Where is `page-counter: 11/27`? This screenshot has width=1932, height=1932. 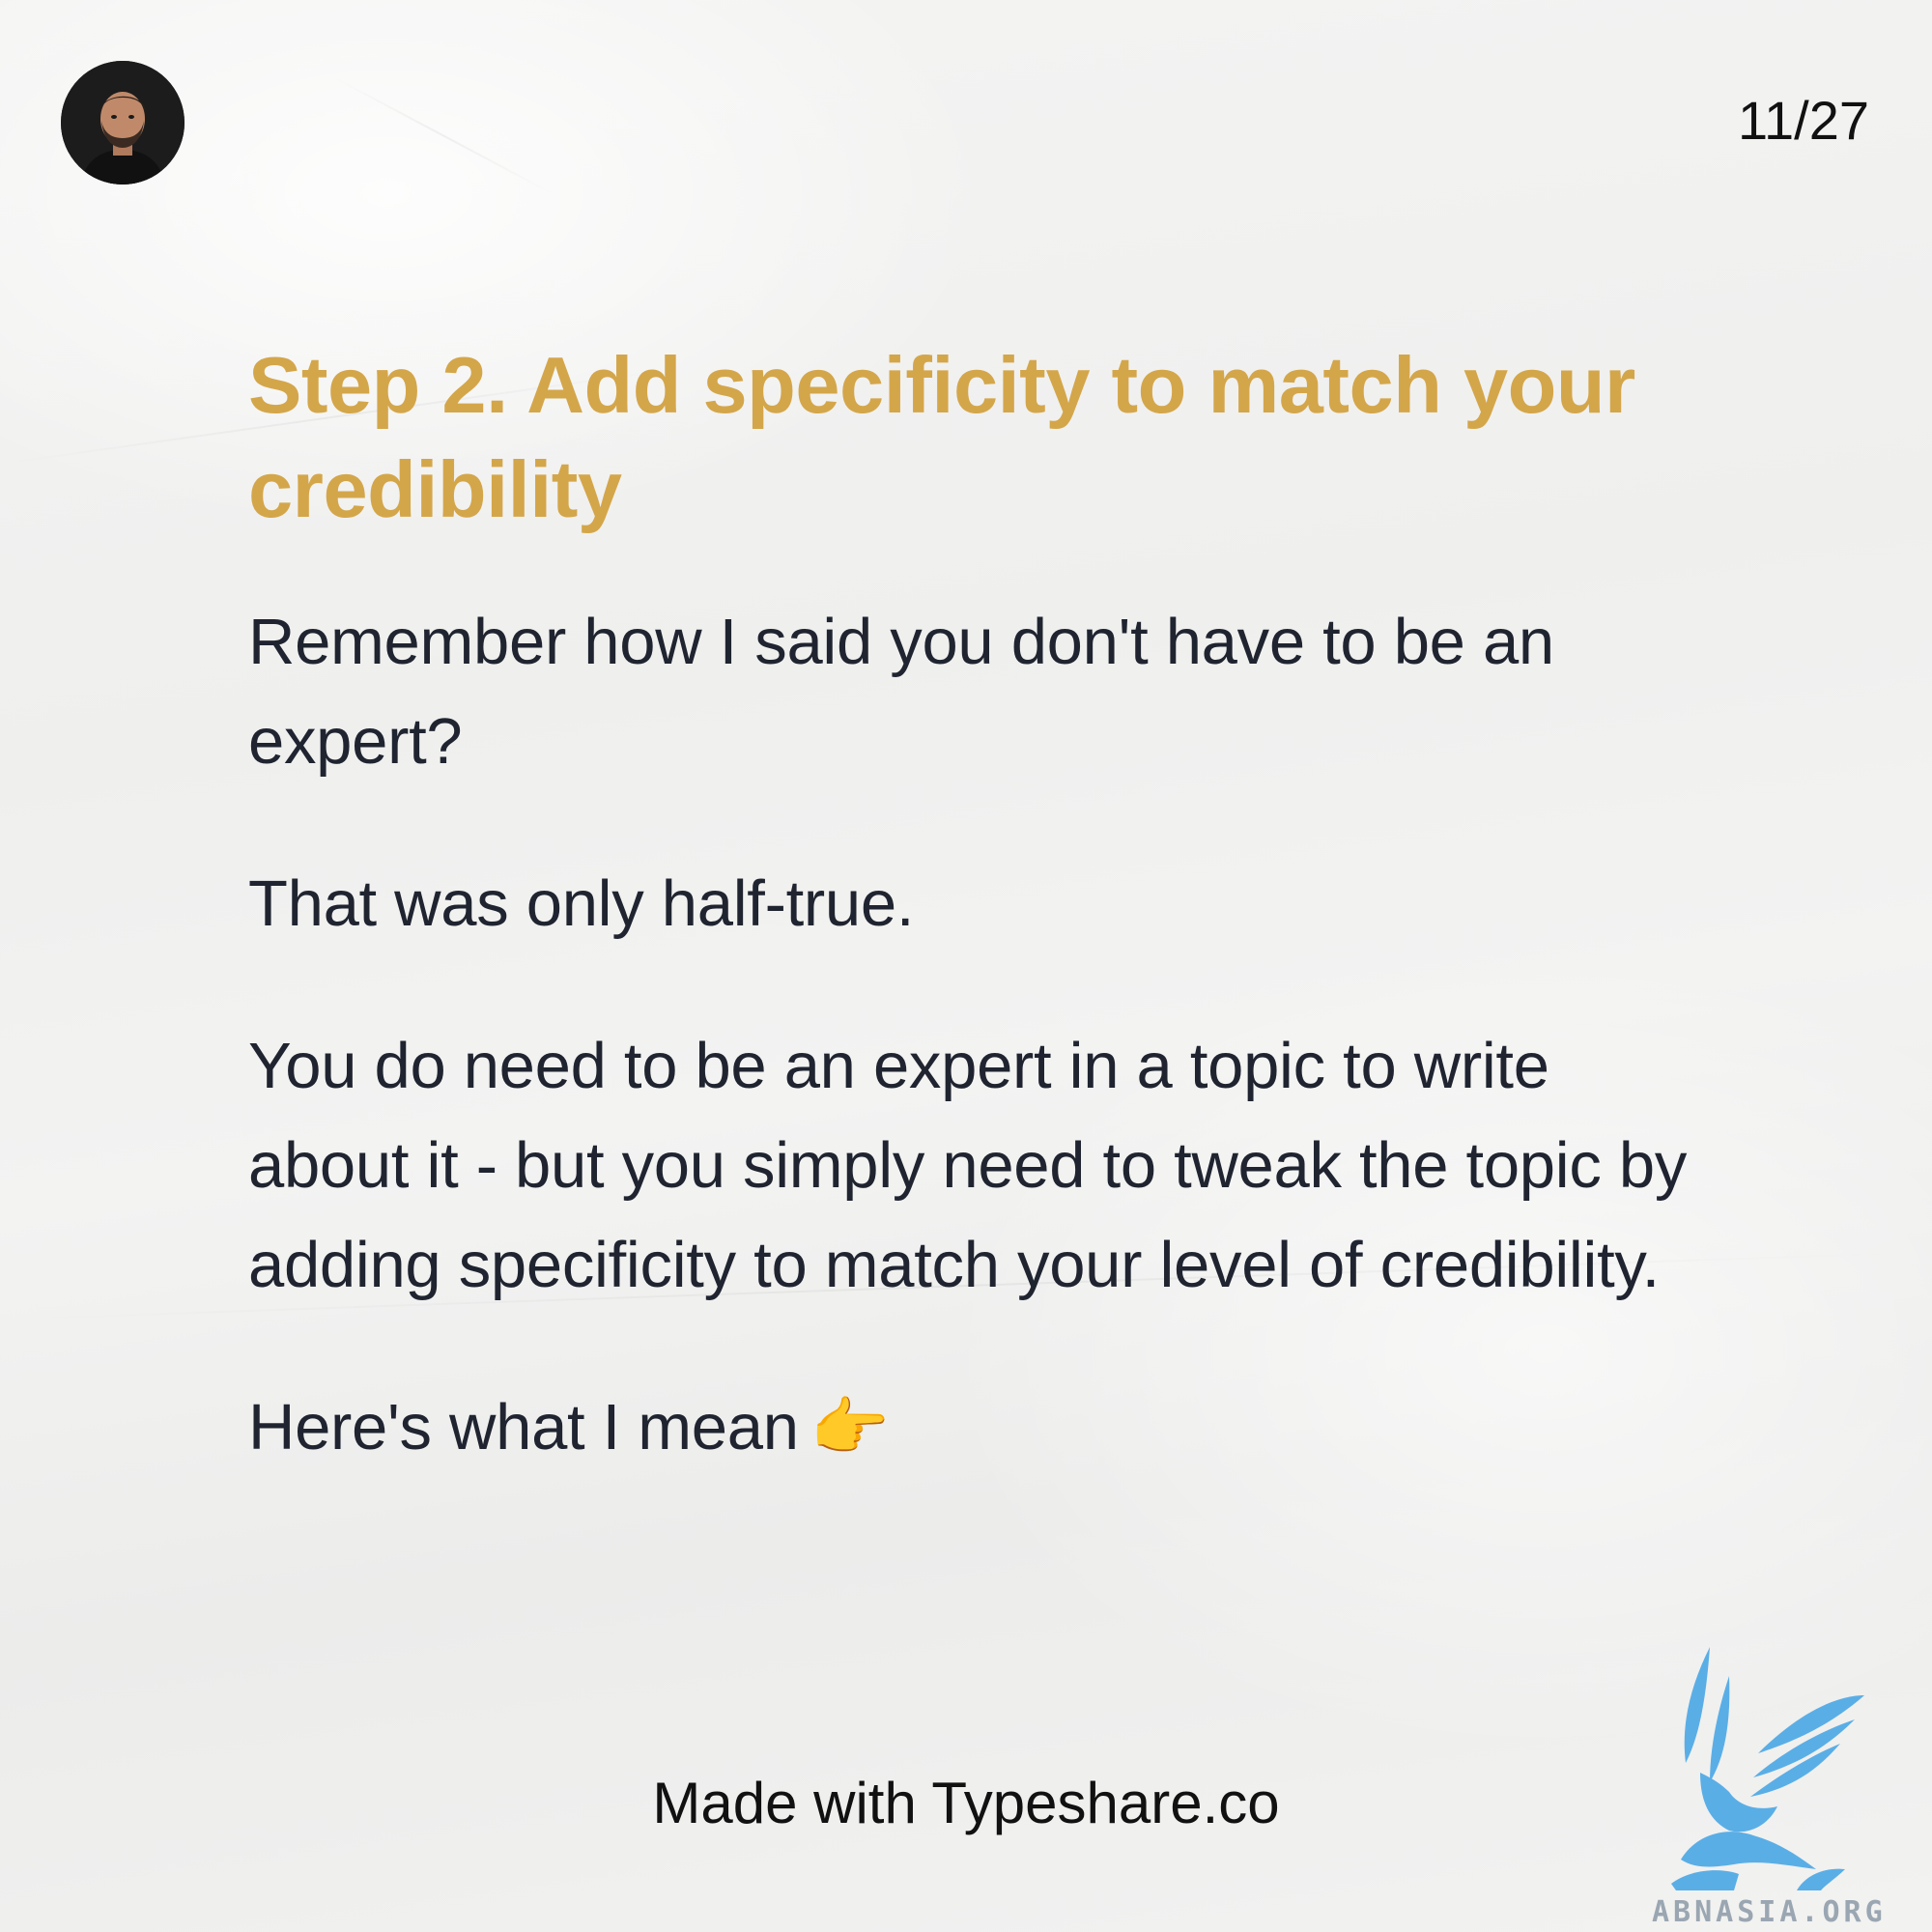 page-counter: 11/27 is located at coordinates (1803, 120).